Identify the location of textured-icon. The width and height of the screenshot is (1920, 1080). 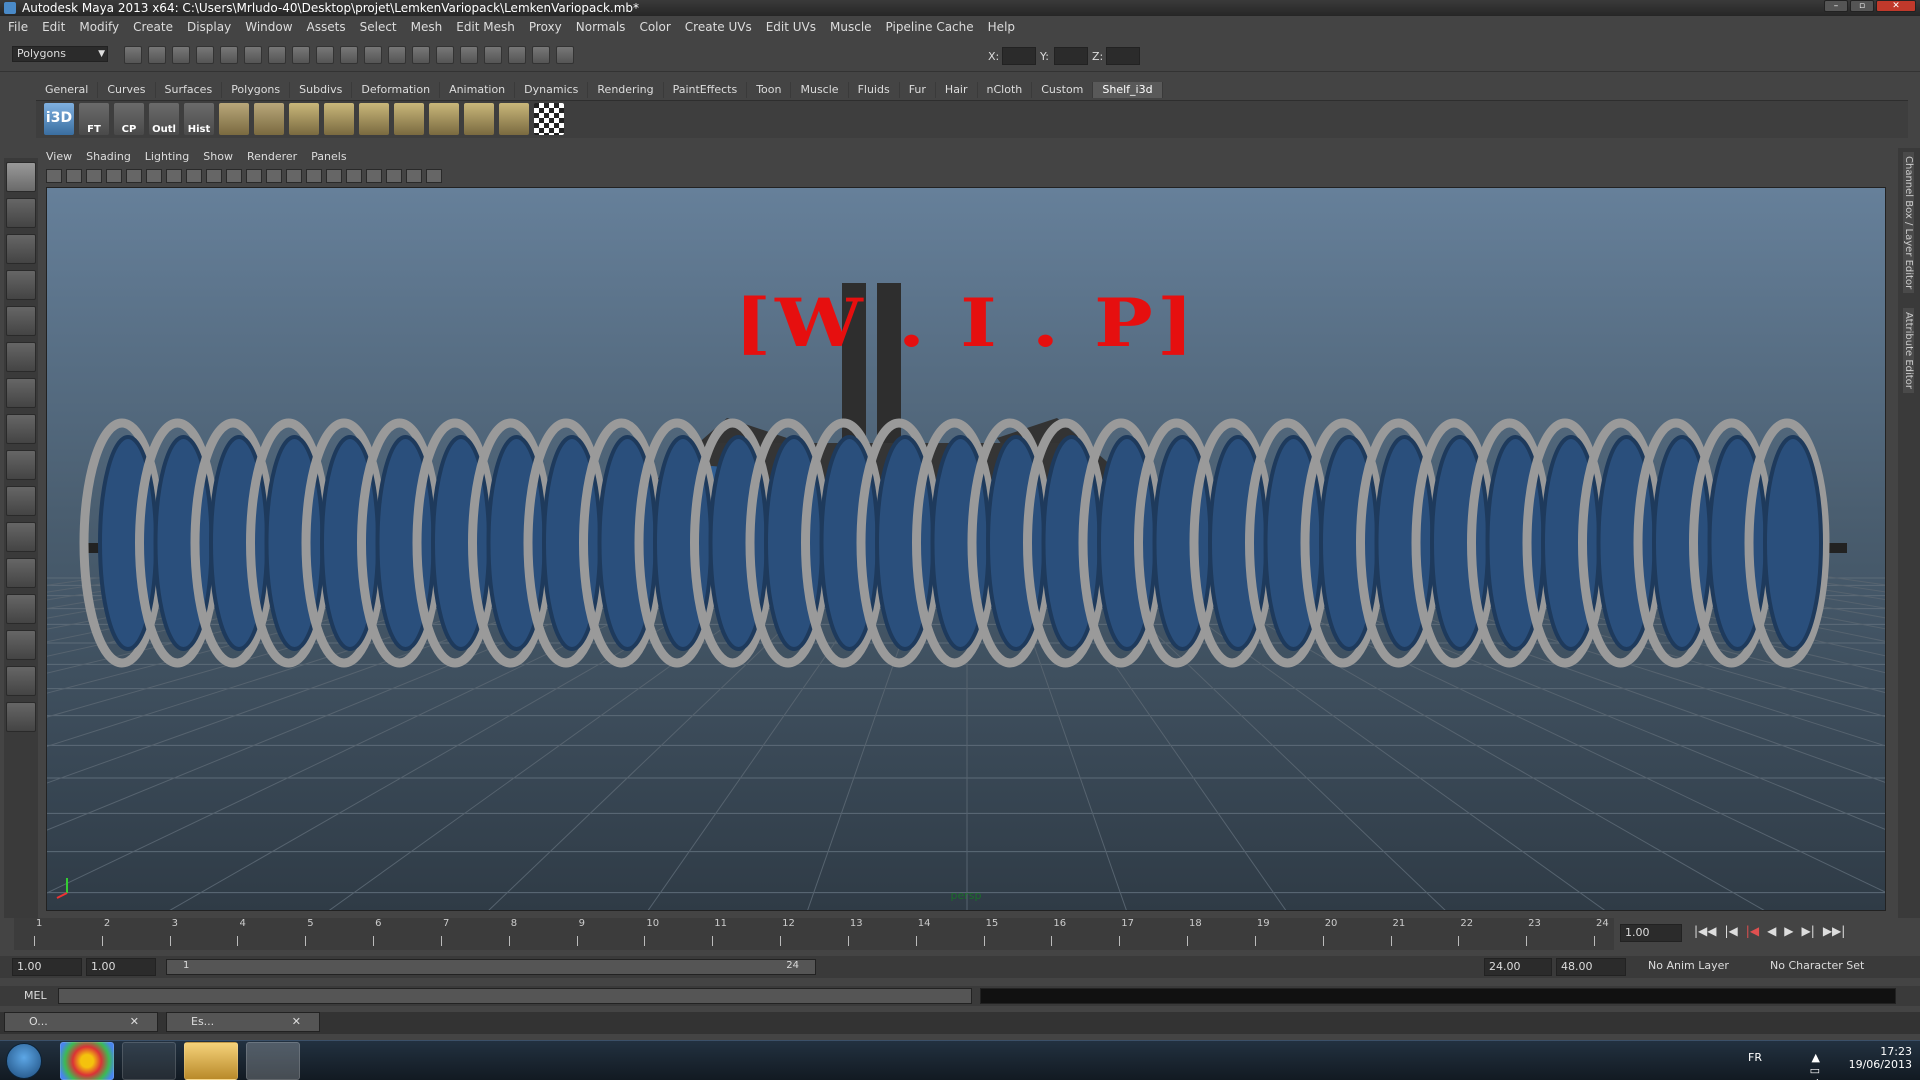
(334, 176).